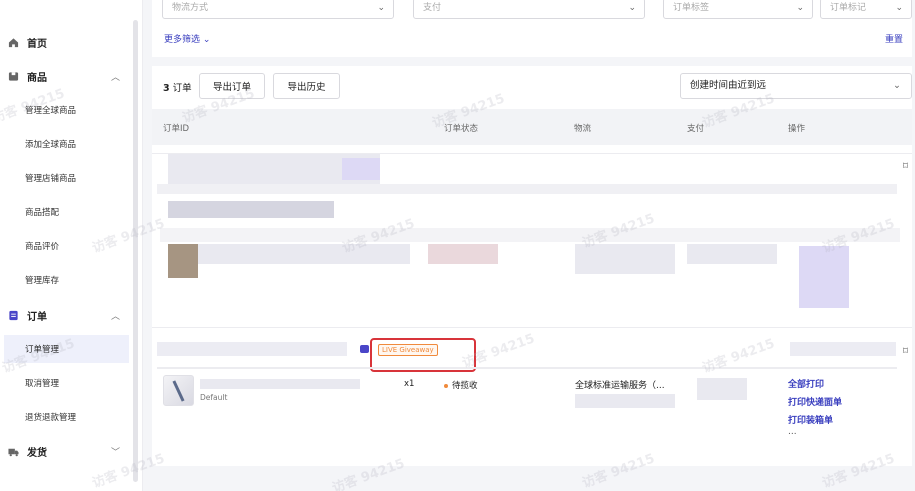 This screenshot has width=915, height=491. I want to click on order-status: 待揽收, so click(461, 385).